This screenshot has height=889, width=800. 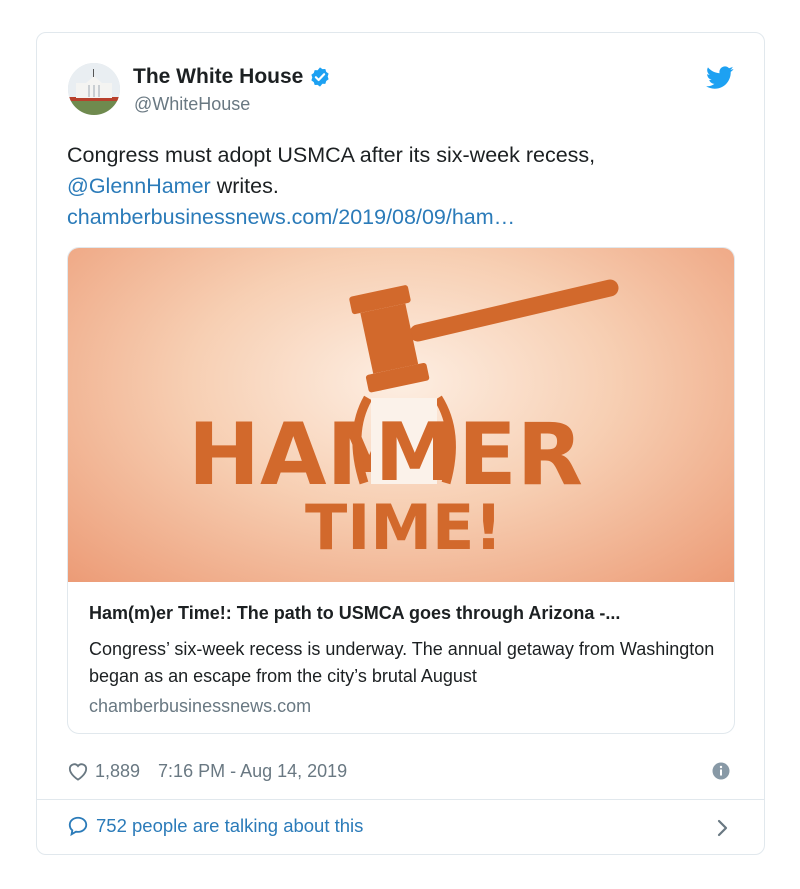 What do you see at coordinates (320, 77) in the screenshot?
I see `verified-badge-icon` at bounding box center [320, 77].